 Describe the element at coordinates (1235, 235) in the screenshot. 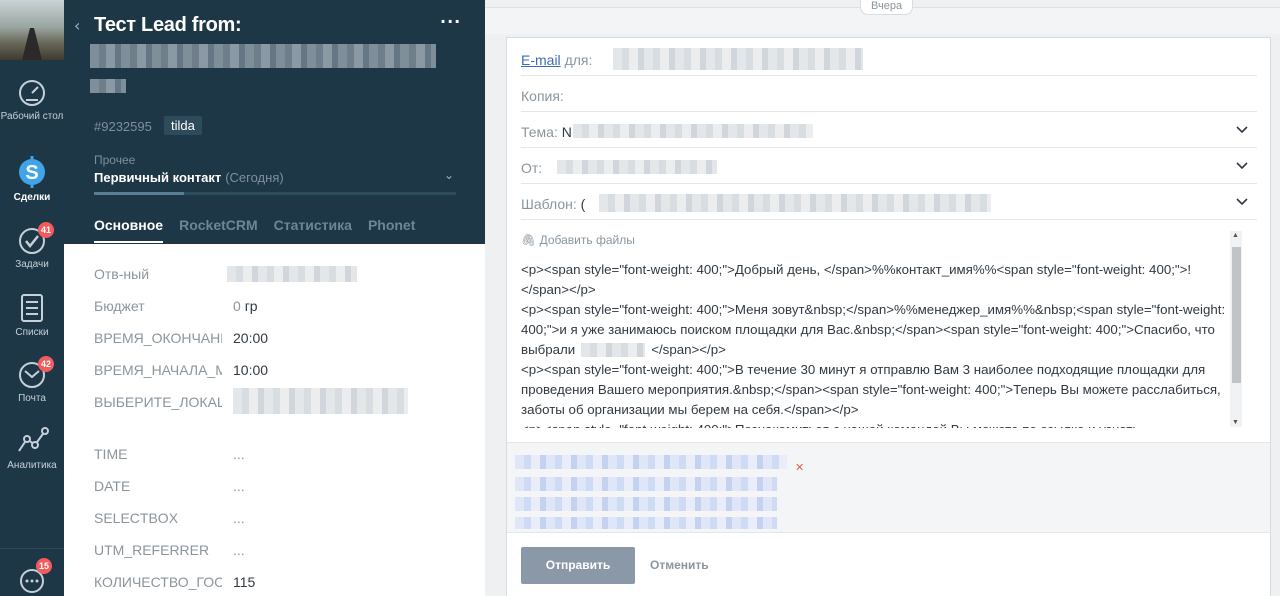

I see `scroll-up-icon: ▲` at that location.